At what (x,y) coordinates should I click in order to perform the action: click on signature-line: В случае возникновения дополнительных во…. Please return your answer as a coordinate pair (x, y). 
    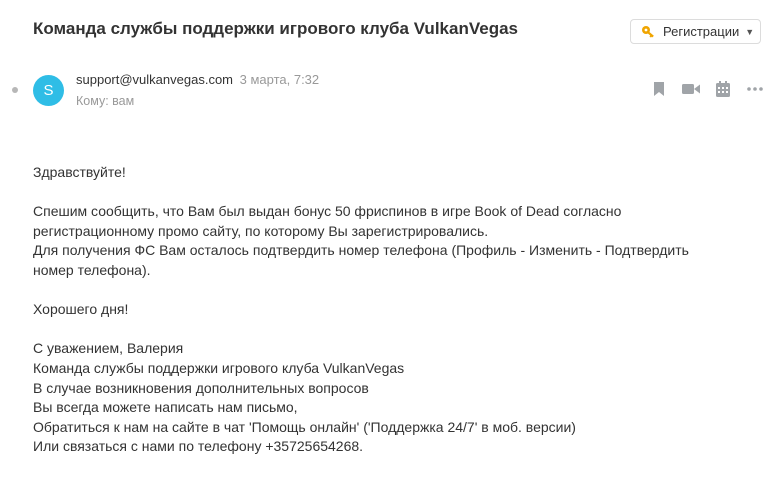
    Looking at the image, I should click on (201, 387).